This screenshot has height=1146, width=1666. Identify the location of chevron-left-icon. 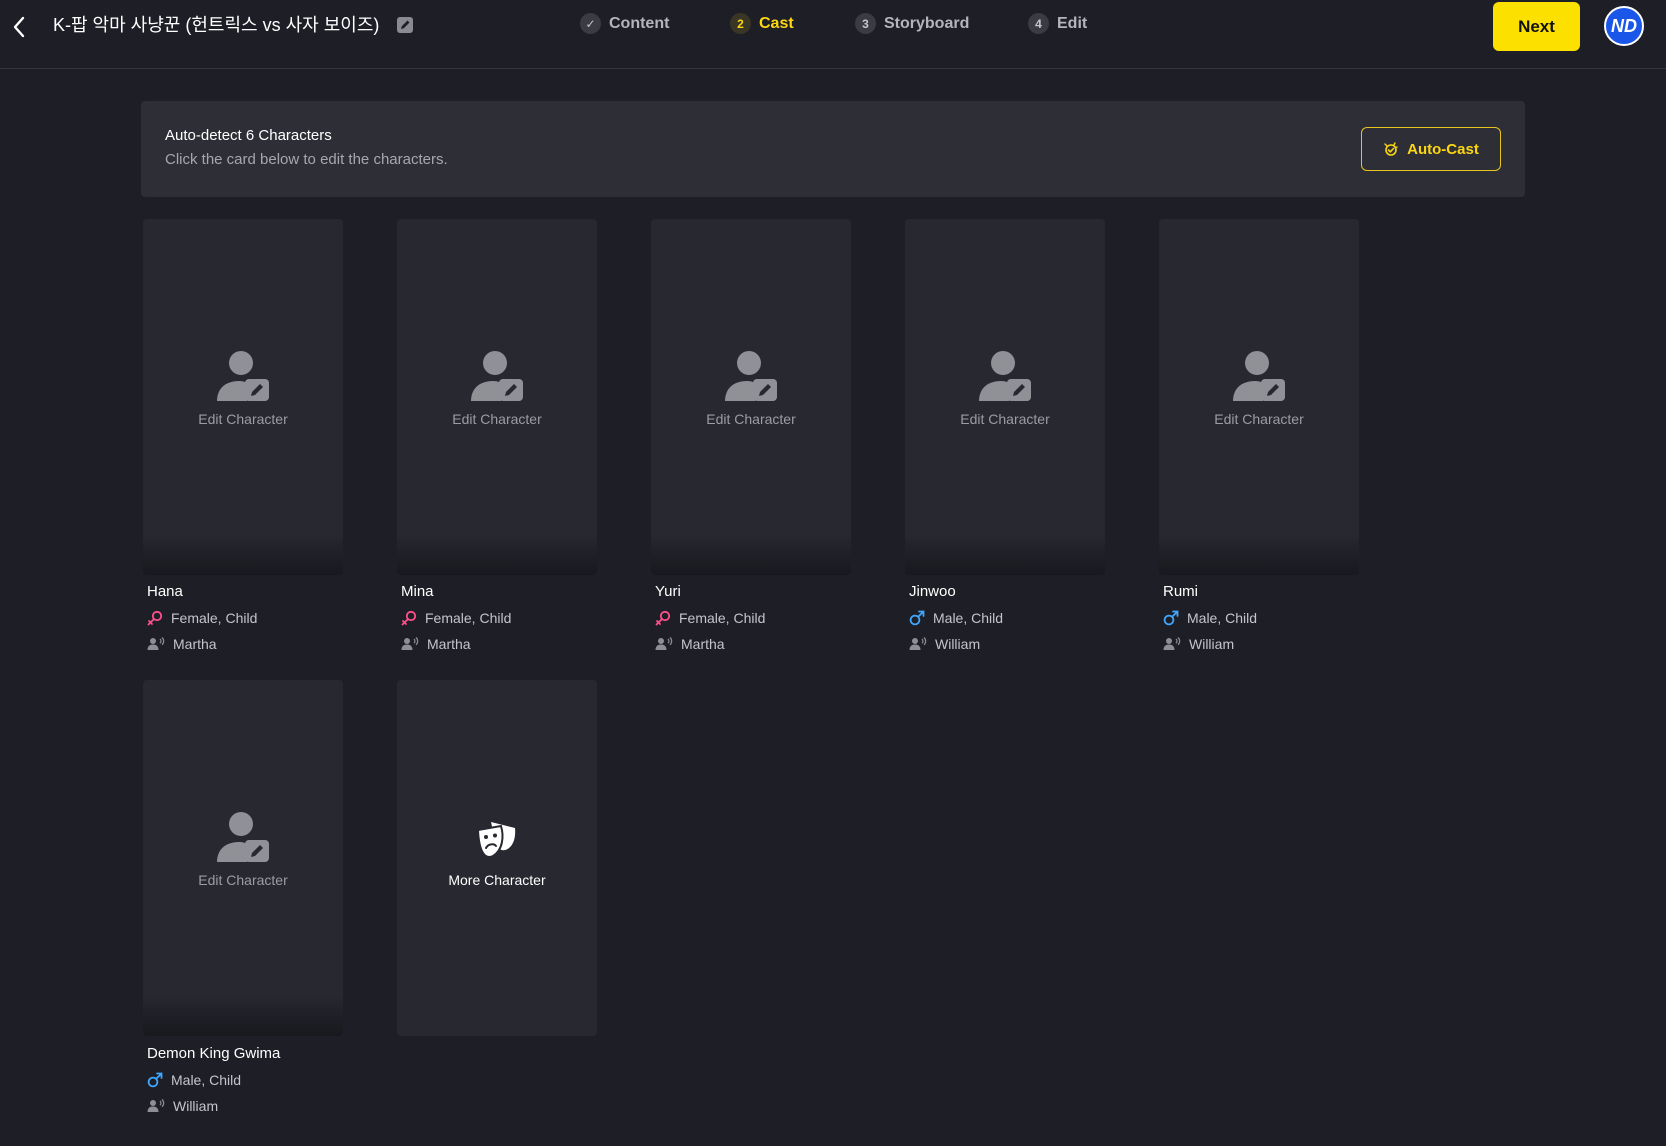
(19, 27).